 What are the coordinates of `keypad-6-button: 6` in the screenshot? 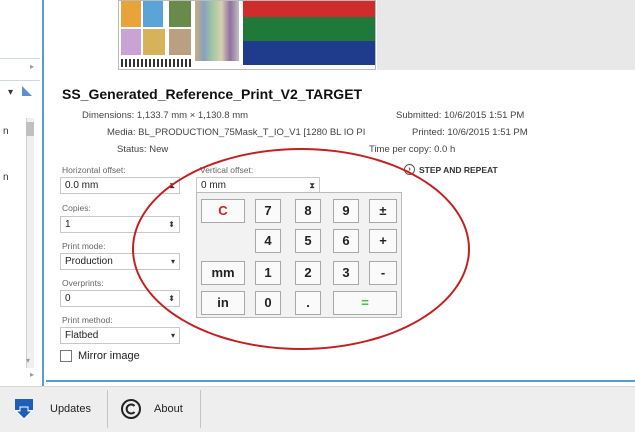 It's located at (346, 241).